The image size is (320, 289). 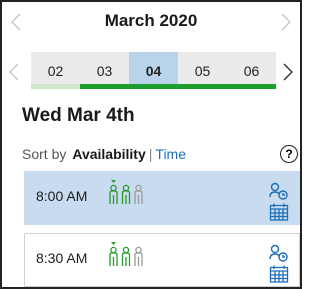 I want to click on sort-bar: Sort by Availability | Time ?, so click(x=161, y=154).